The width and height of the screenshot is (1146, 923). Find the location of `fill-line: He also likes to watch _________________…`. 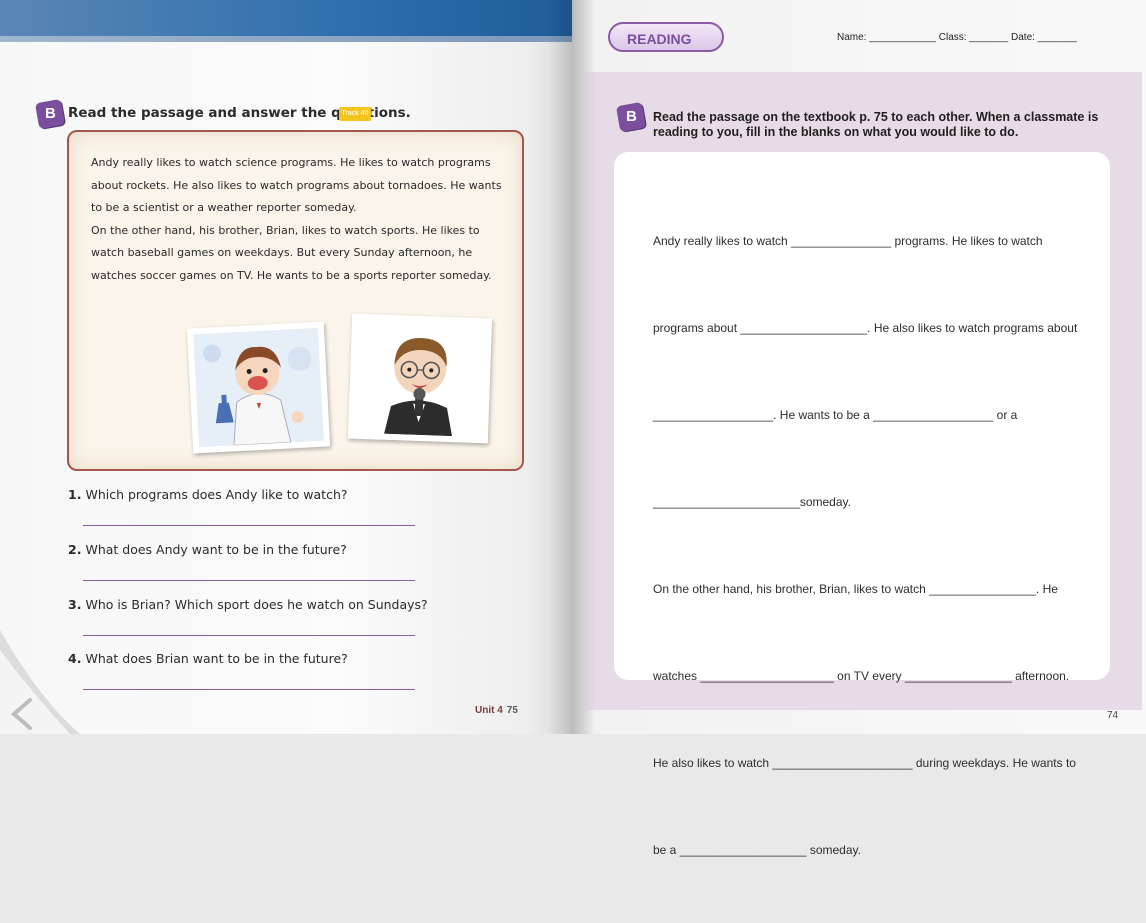

fill-line: He also likes to watch _________________… is located at coordinates (873, 763).